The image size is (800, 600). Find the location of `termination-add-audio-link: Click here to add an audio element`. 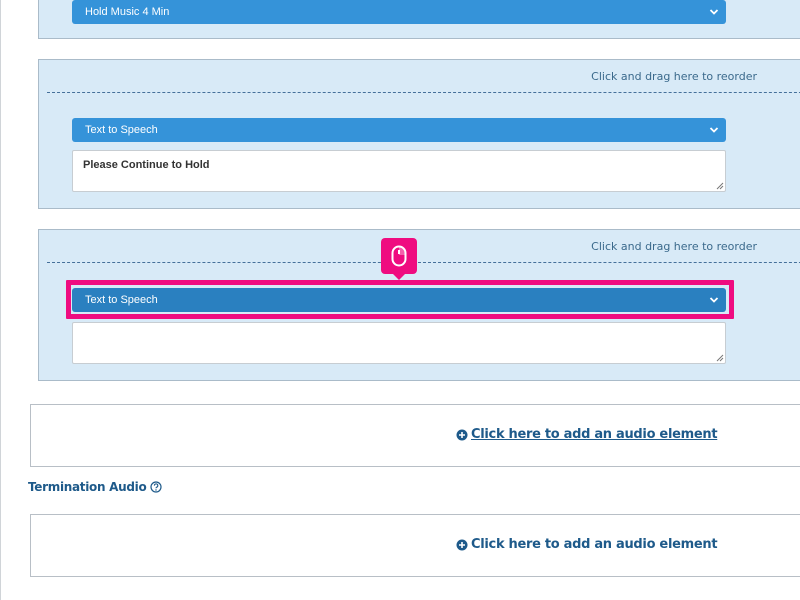

termination-add-audio-link: Click here to add an audio element is located at coordinates (587, 544).